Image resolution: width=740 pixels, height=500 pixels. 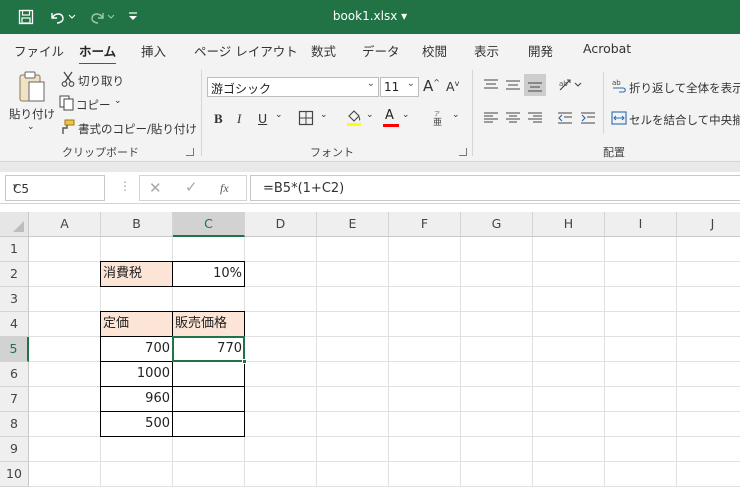 What do you see at coordinates (218, 119) in the screenshot?
I see `bold-button: B` at bounding box center [218, 119].